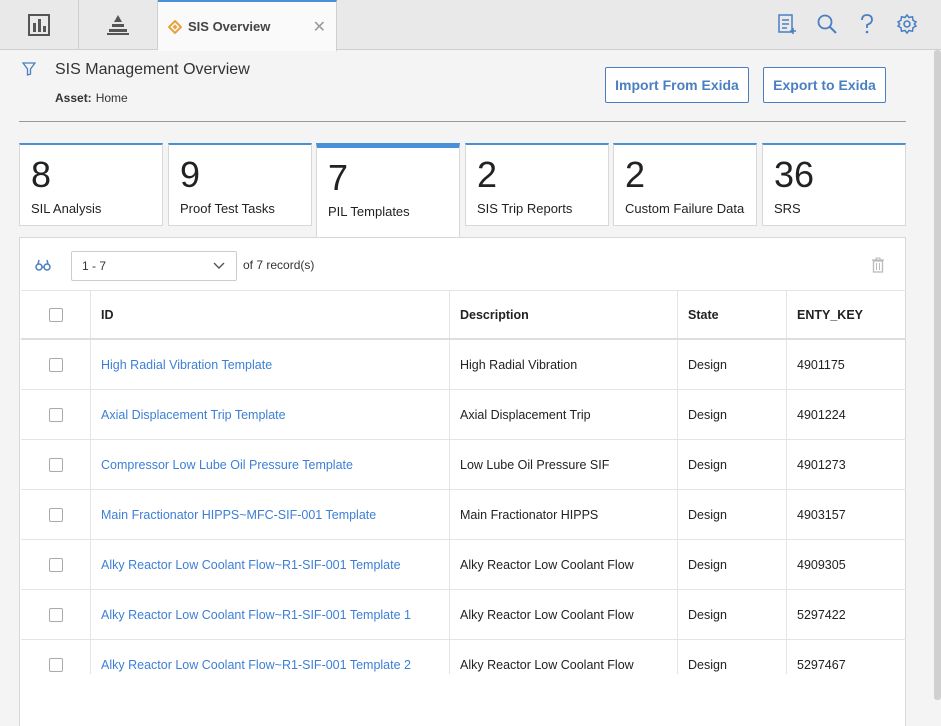 The width and height of the screenshot is (941, 726). What do you see at coordinates (878, 267) in the screenshot?
I see `trash-icon` at bounding box center [878, 267].